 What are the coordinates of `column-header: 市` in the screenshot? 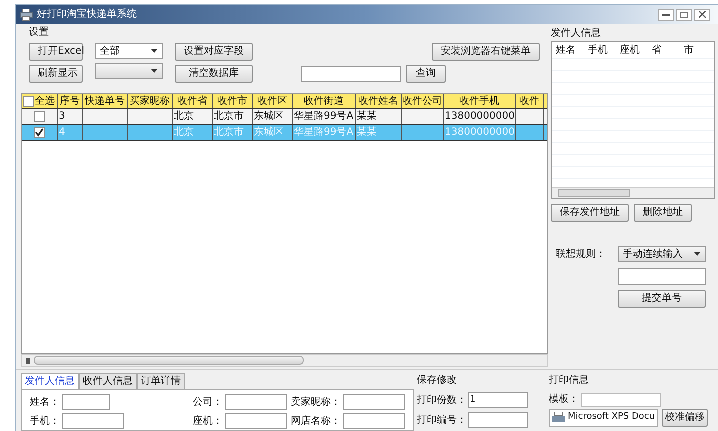 It's located at (694, 50).